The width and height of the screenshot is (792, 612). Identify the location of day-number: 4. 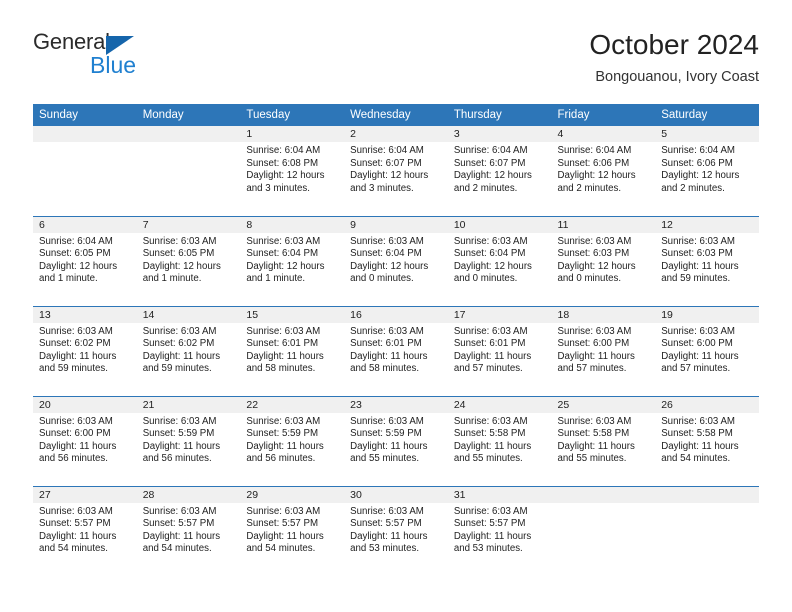
(603, 134).